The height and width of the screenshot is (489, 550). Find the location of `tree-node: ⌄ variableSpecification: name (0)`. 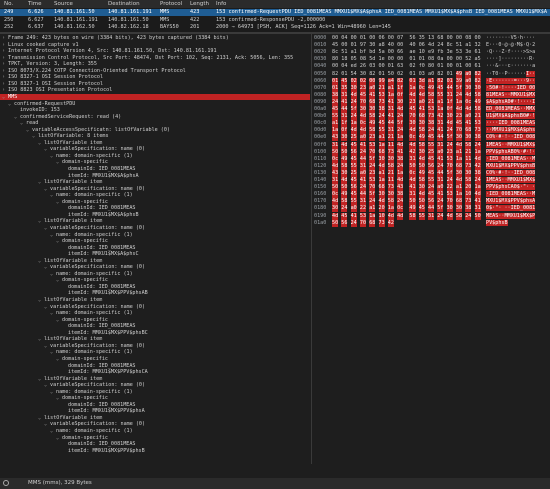

tree-node: ⌄ variableSpecification: name (0) is located at coordinates (72, 307).